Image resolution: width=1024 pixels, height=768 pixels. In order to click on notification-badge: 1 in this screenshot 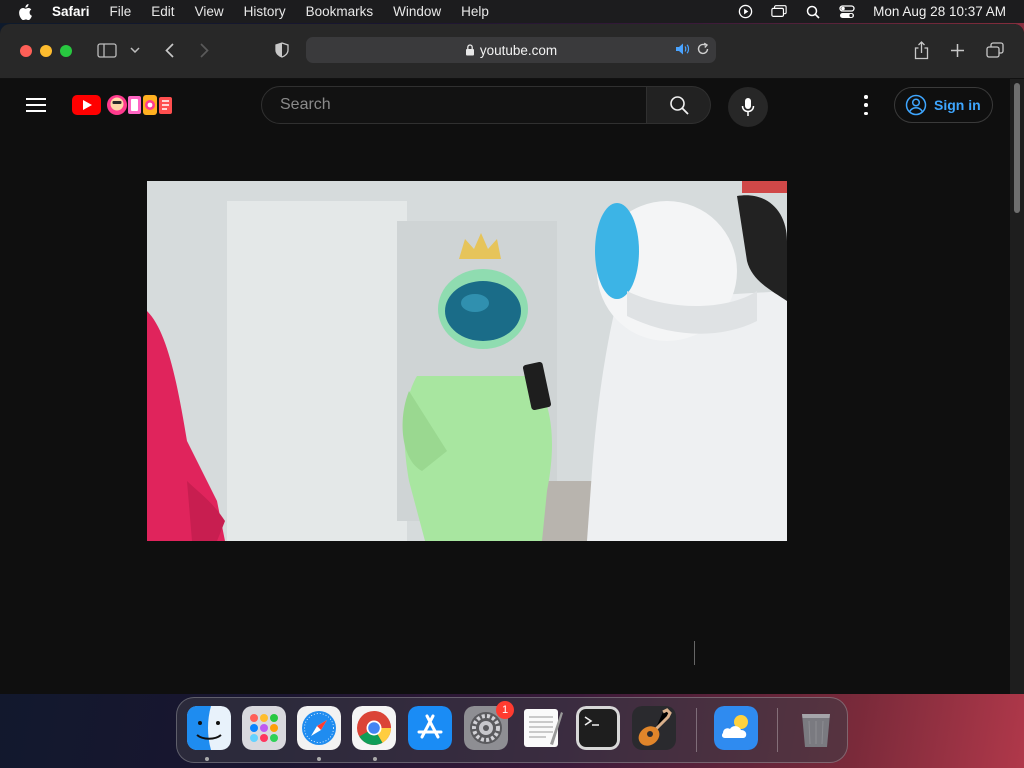, I will do `click(505, 710)`.